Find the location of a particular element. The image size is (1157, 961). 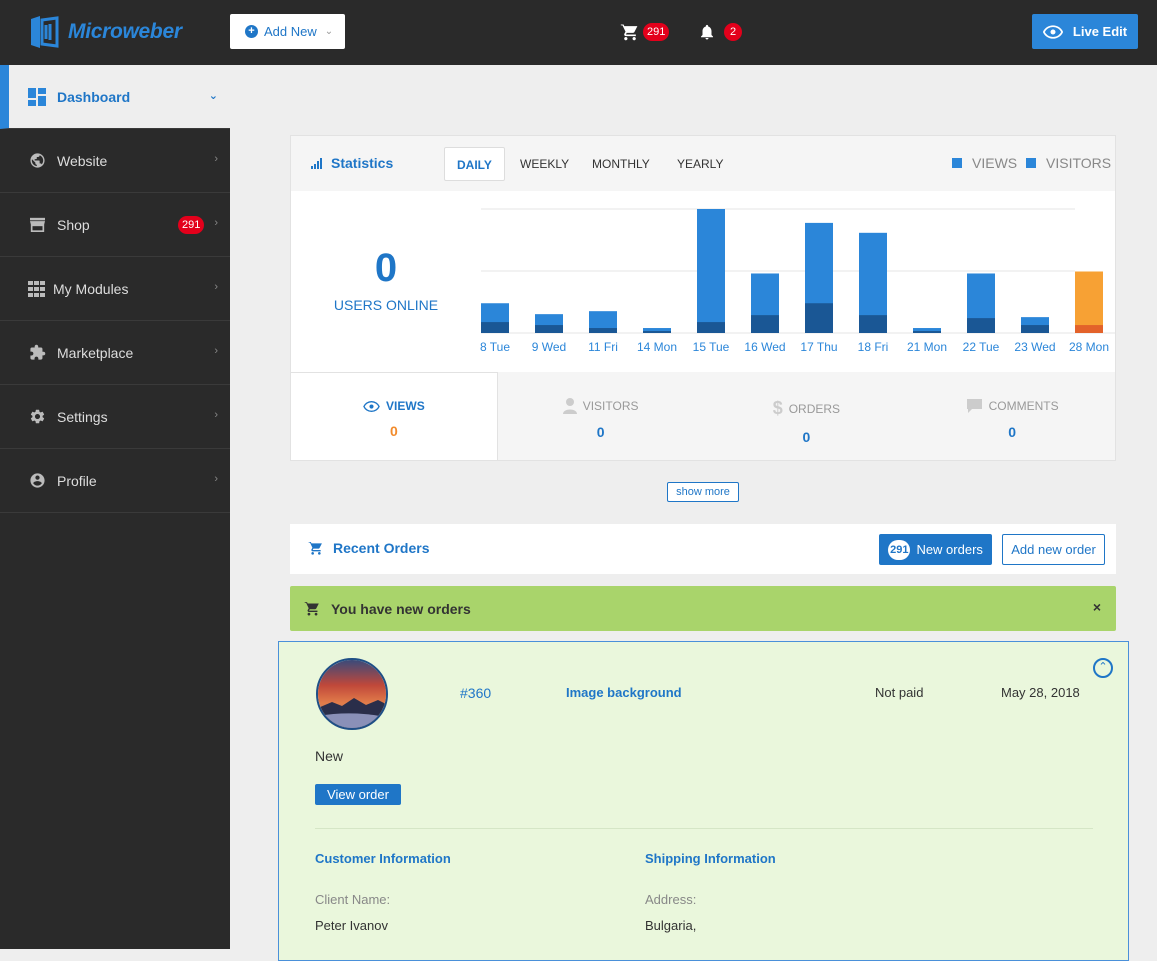

recent-orders-title: Recent Orders is located at coordinates (368, 548).